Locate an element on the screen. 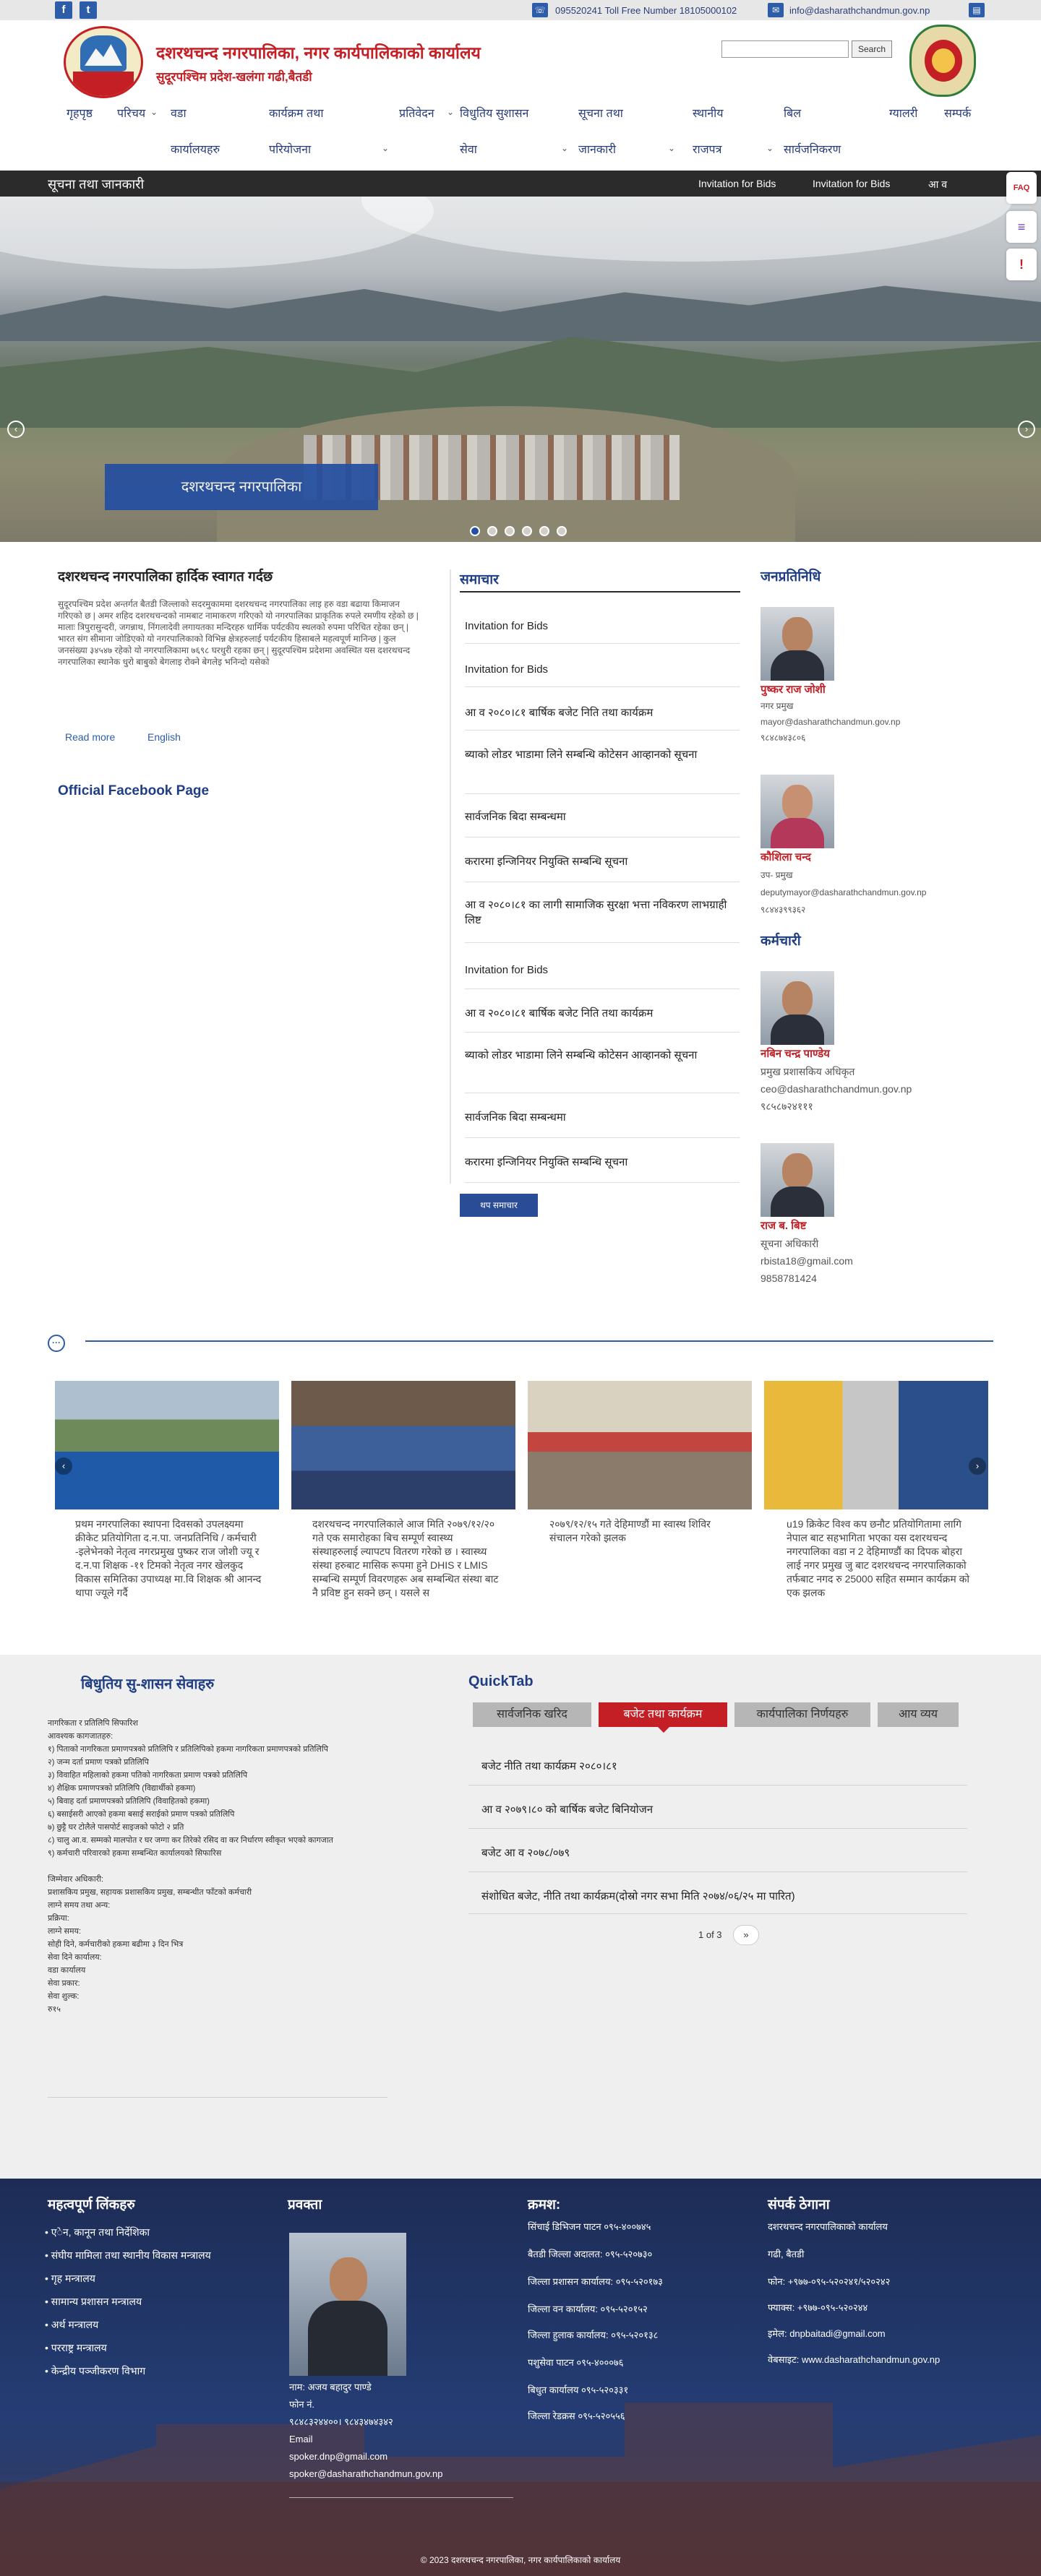  official-email: rbista18@gmail.com is located at coordinates (807, 1261).